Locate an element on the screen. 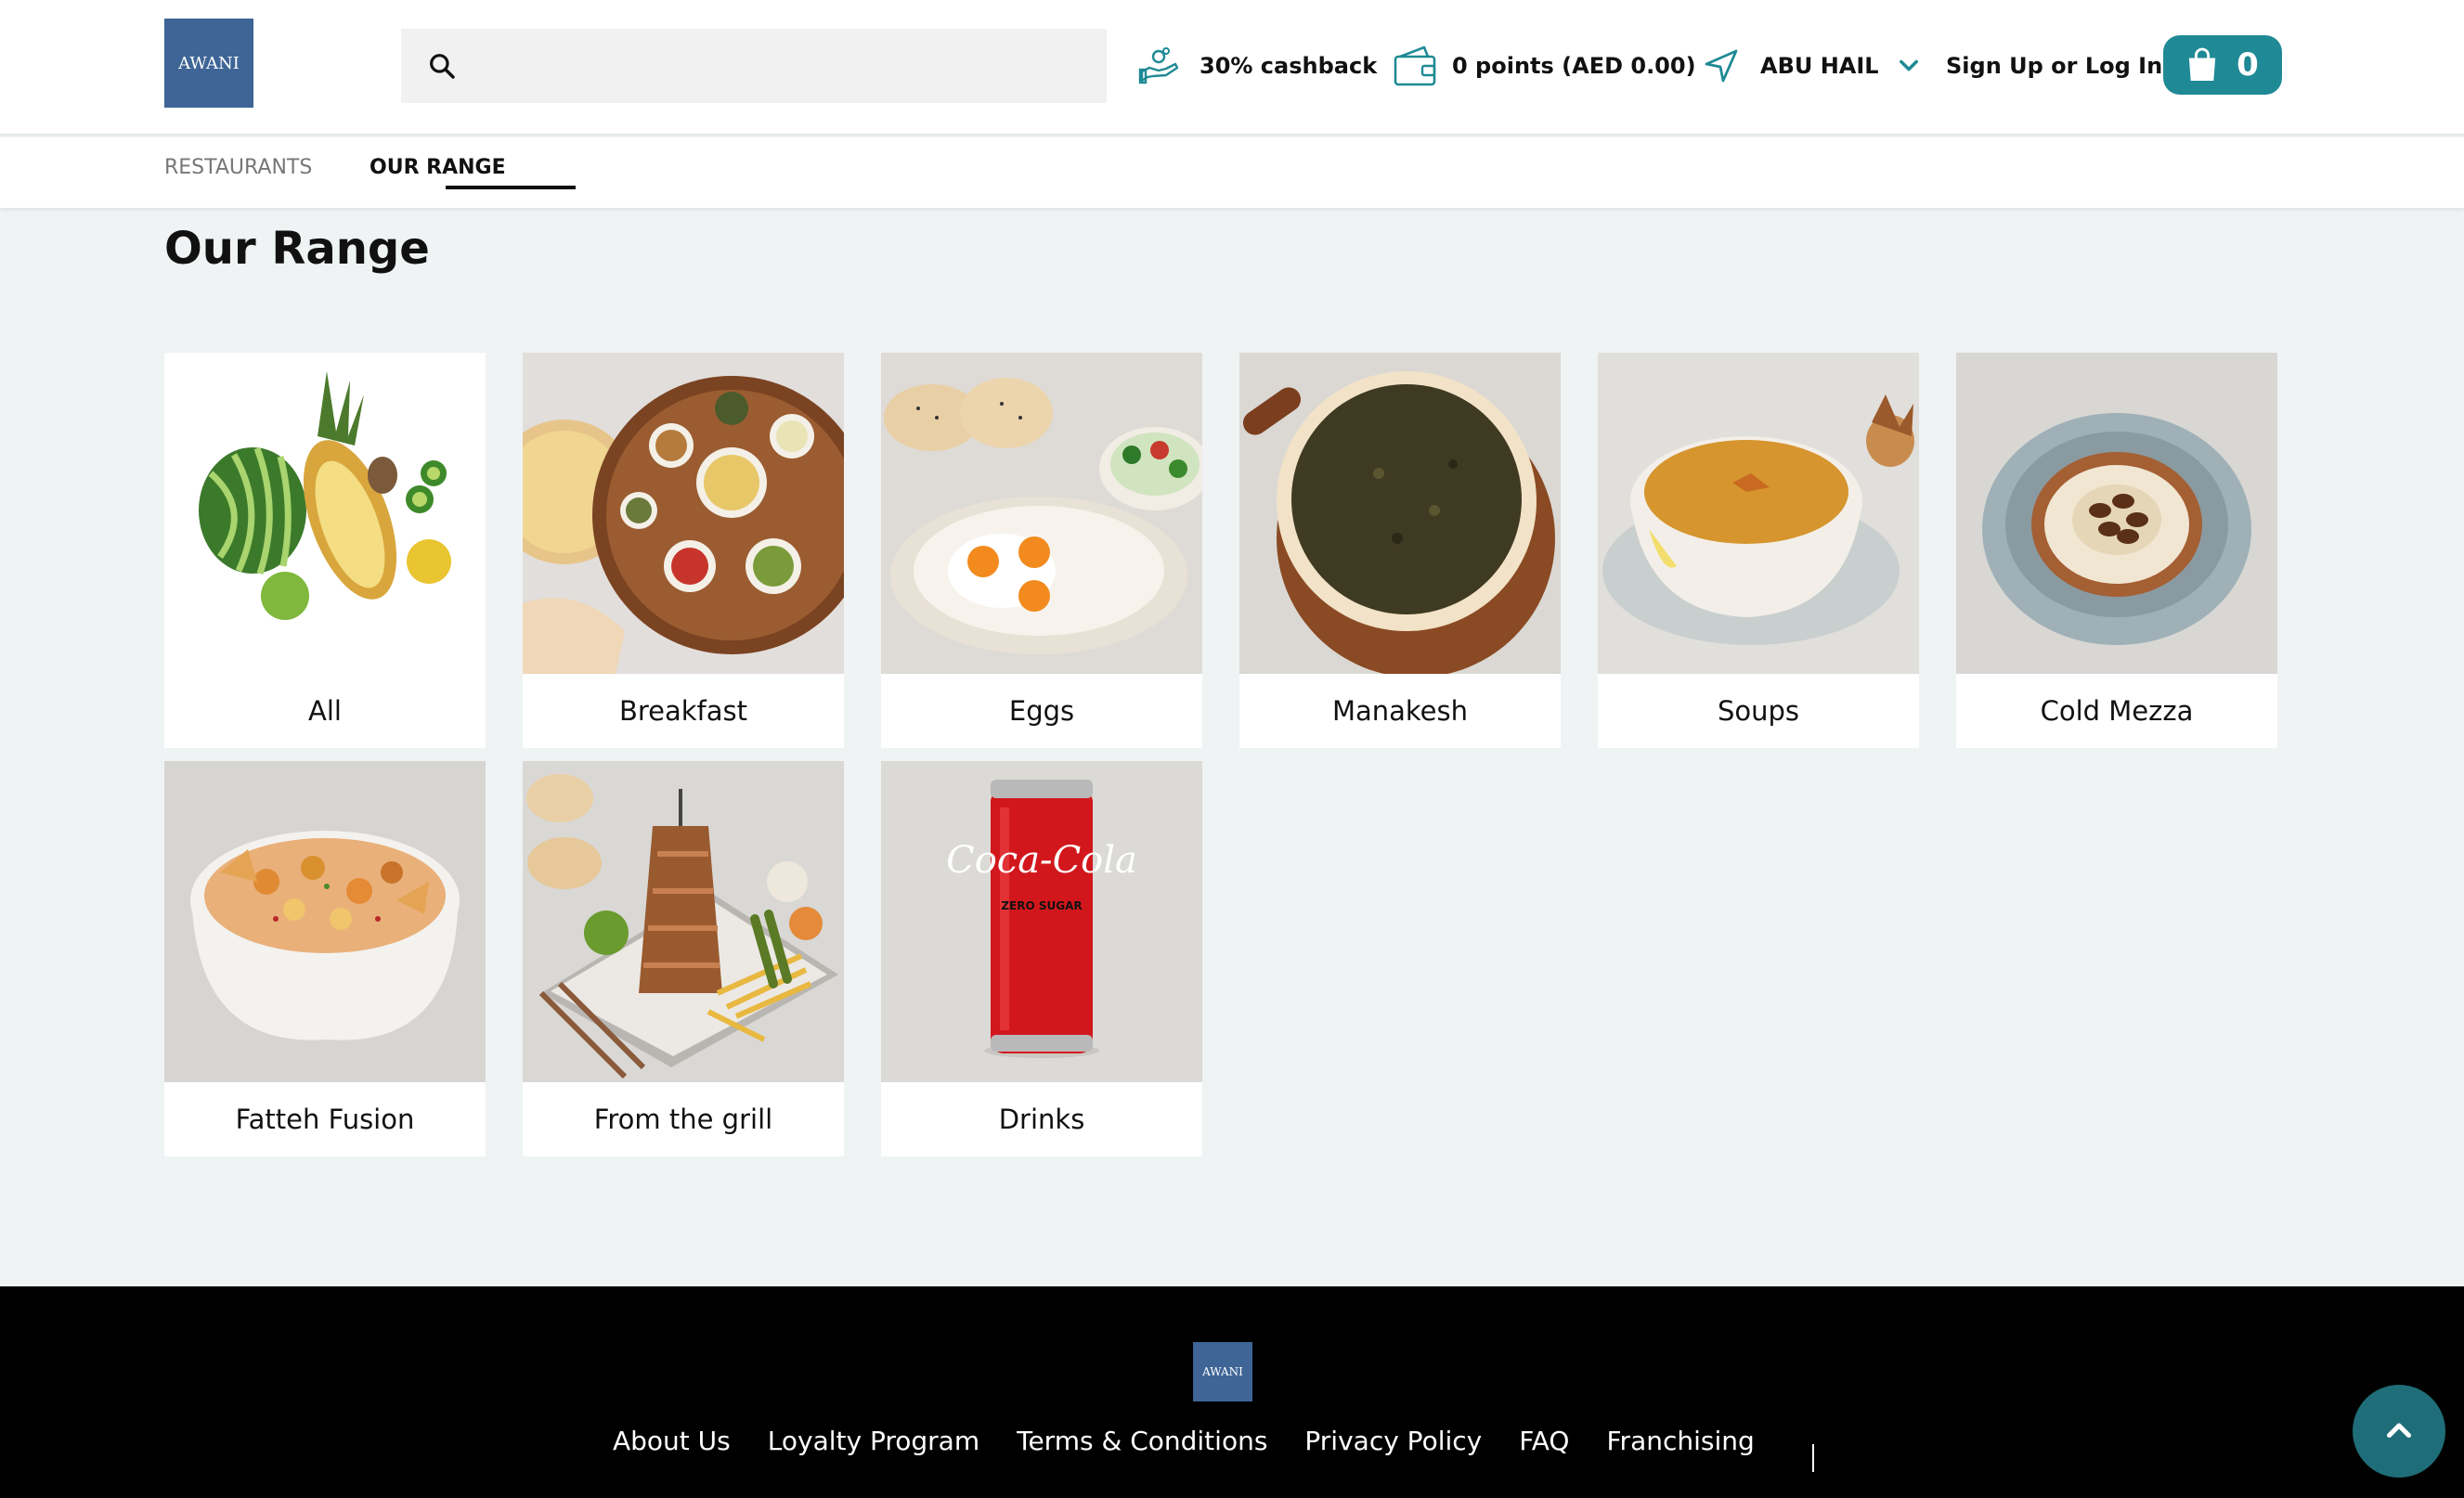 This screenshot has width=2464, height=1498. chevron-up-icon is located at coordinates (2399, 1431).